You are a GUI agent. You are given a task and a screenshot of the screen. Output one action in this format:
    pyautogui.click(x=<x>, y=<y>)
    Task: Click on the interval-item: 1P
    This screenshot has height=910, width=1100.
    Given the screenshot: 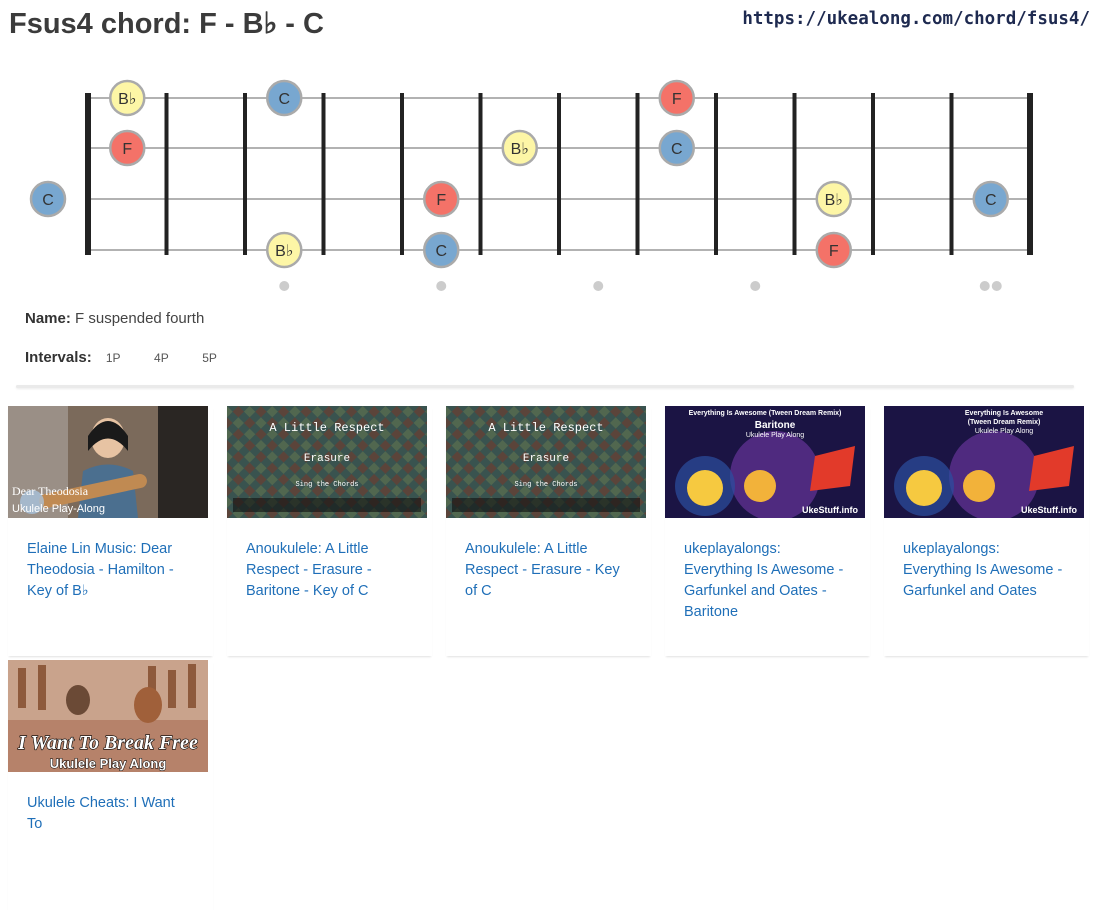 What is the action you would take?
    pyautogui.click(x=113, y=358)
    